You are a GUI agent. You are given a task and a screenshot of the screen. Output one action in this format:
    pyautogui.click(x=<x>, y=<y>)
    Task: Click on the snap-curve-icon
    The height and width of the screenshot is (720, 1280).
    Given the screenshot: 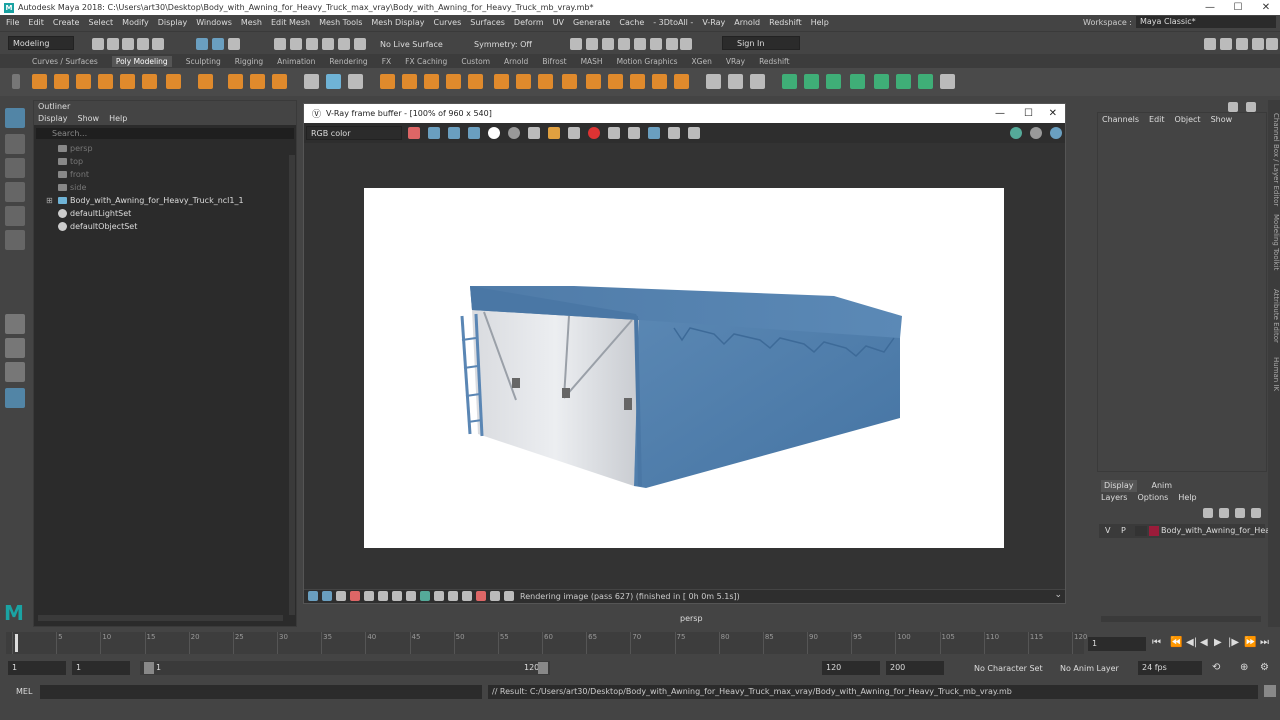 What is the action you would take?
    pyautogui.click(x=296, y=44)
    